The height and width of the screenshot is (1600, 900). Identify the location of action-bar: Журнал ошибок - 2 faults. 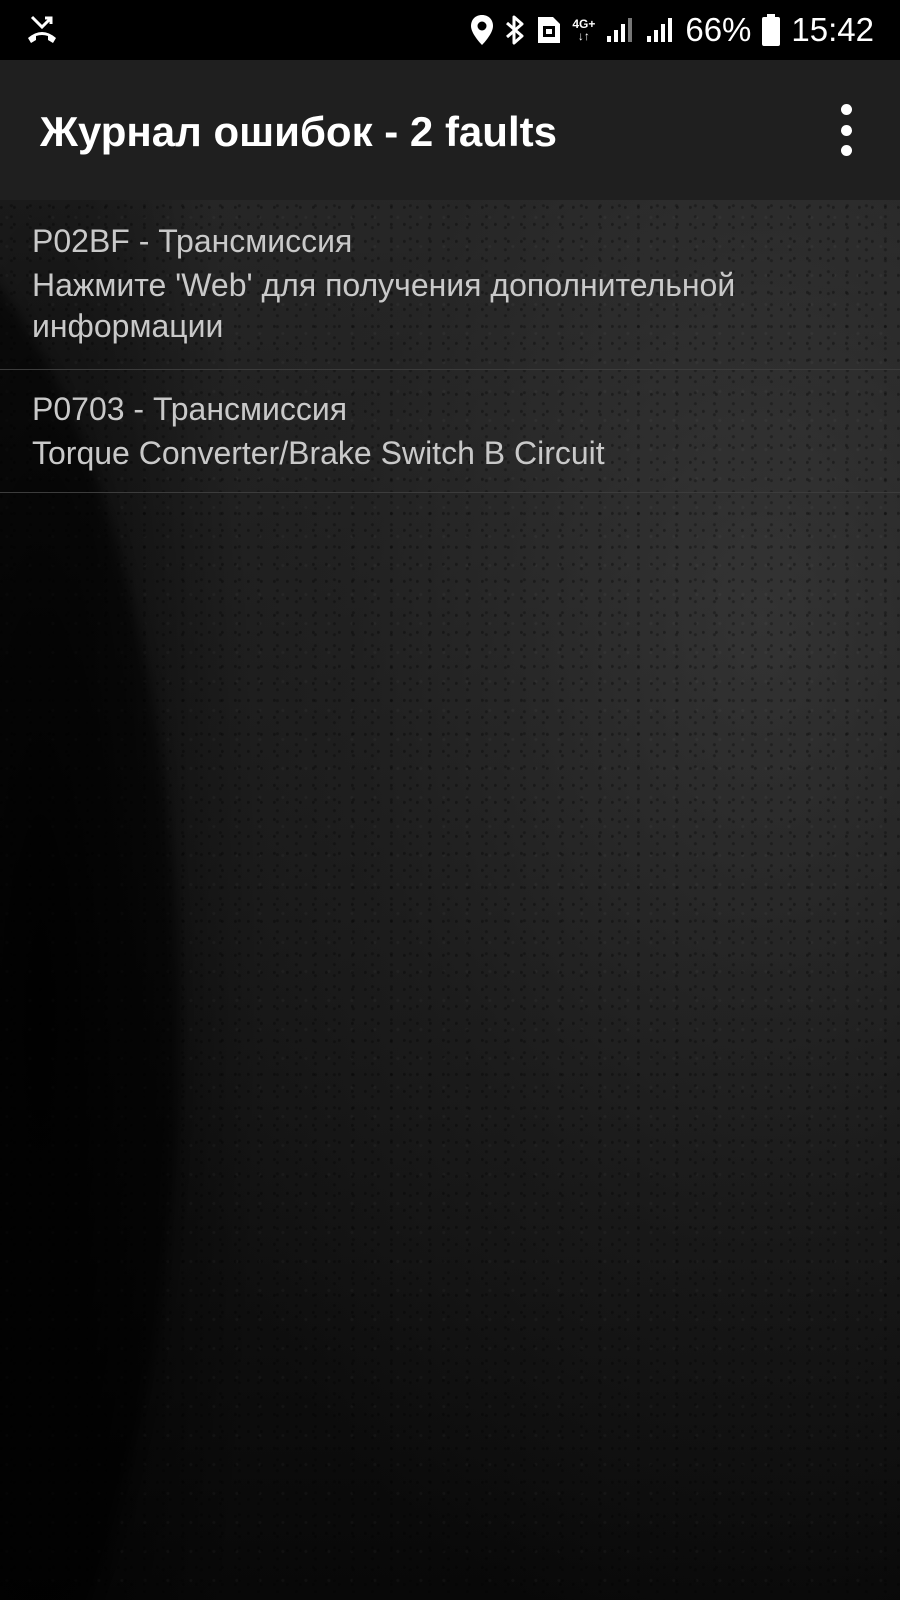
(450, 130).